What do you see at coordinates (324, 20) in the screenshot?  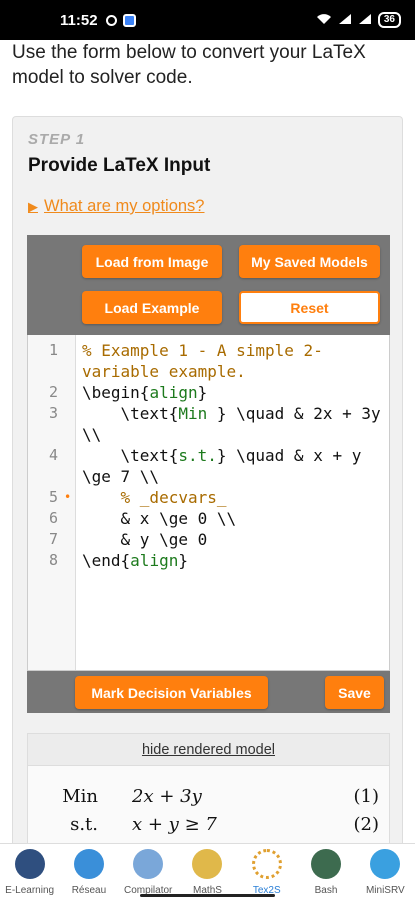 I see `wifi-icon` at bounding box center [324, 20].